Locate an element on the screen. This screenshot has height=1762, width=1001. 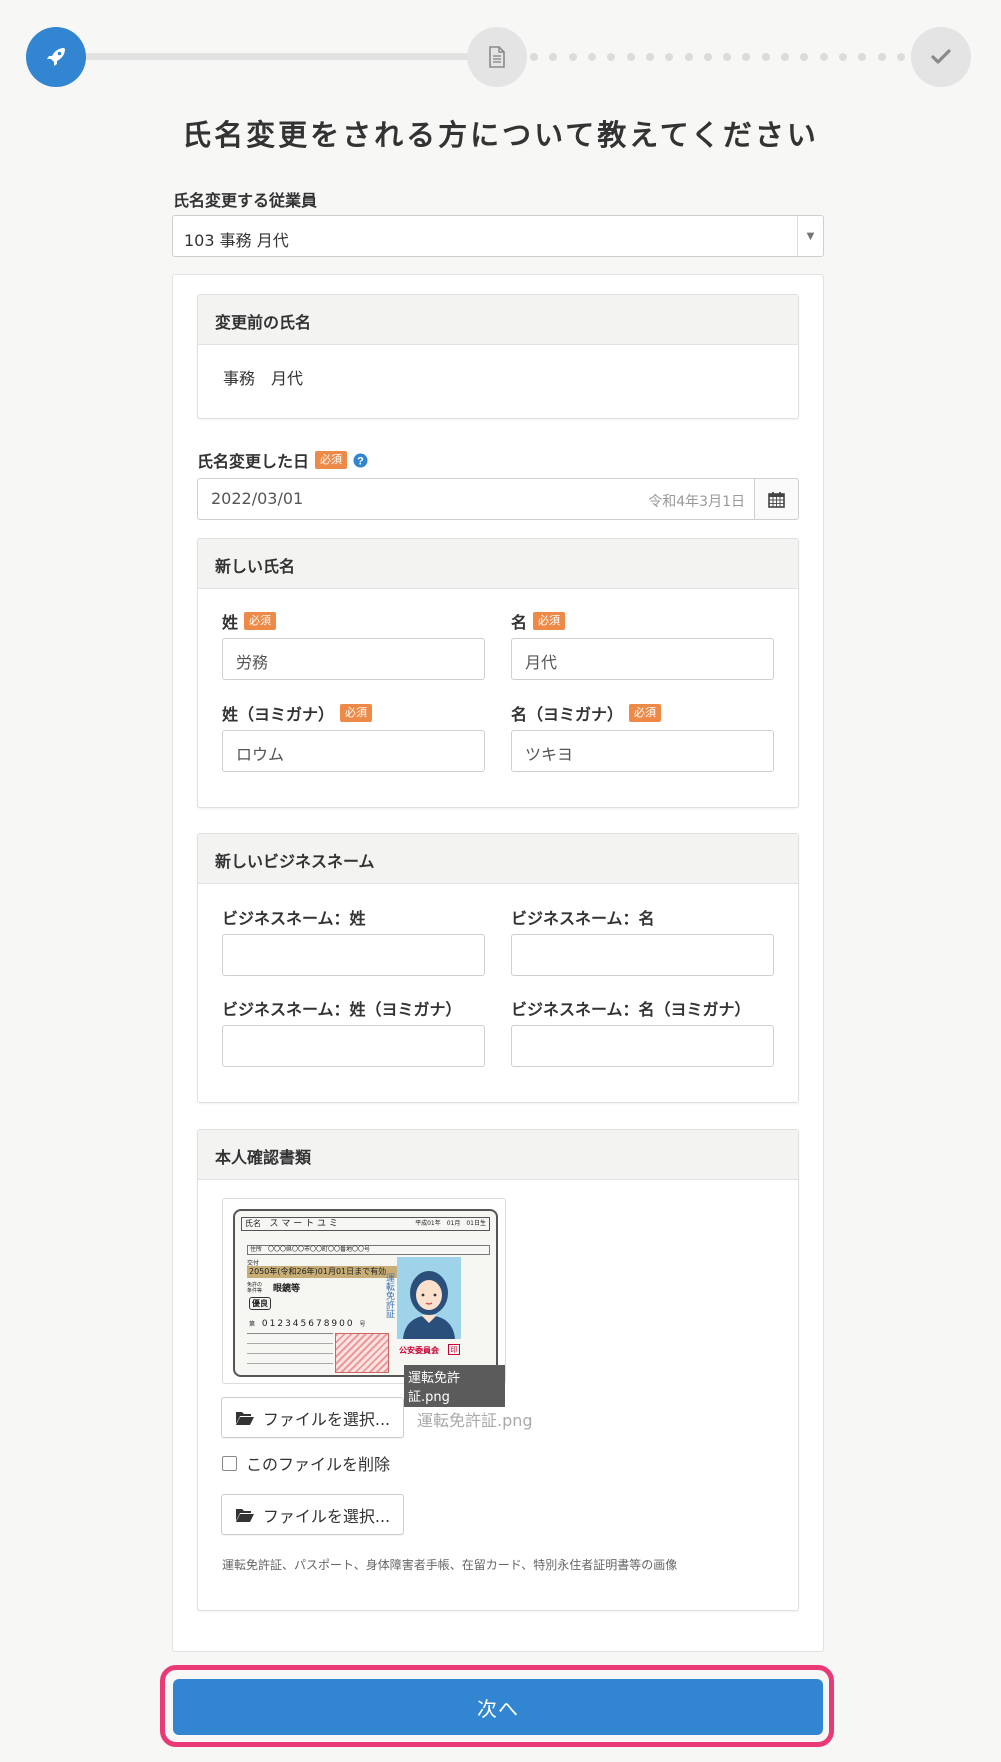
rocket-icon is located at coordinates (56, 57).